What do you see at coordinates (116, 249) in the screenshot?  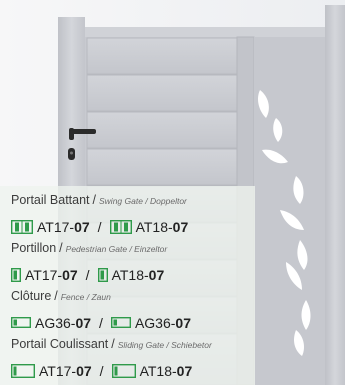 I see `product-subtitle: Pedestrian Gate / Einzeltor` at bounding box center [116, 249].